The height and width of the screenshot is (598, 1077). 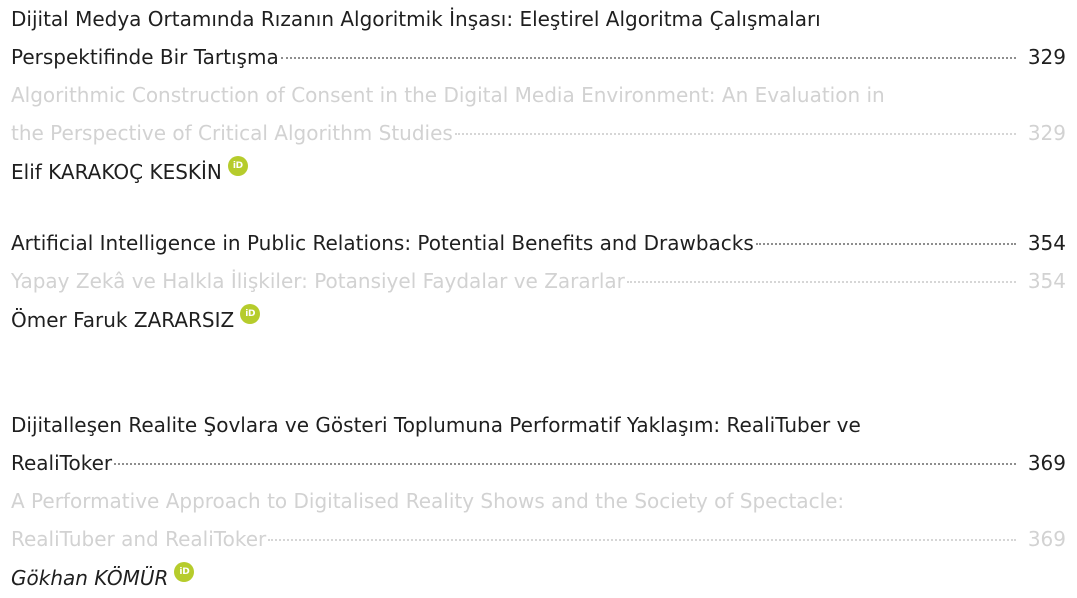 I want to click on entry-title-line: RealiToker 369, so click(x=538, y=463).